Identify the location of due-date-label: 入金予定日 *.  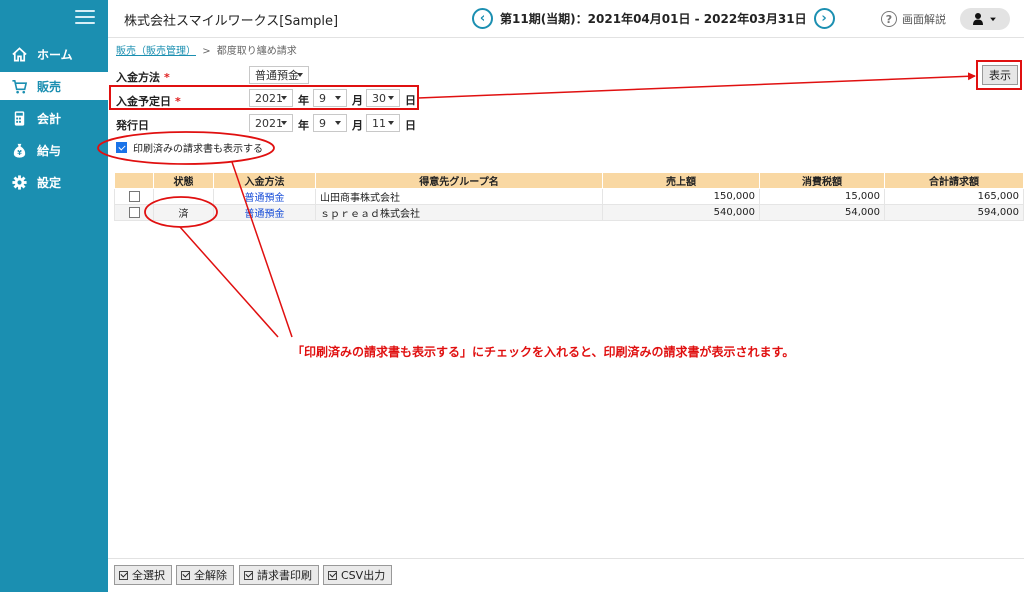
(148, 101).